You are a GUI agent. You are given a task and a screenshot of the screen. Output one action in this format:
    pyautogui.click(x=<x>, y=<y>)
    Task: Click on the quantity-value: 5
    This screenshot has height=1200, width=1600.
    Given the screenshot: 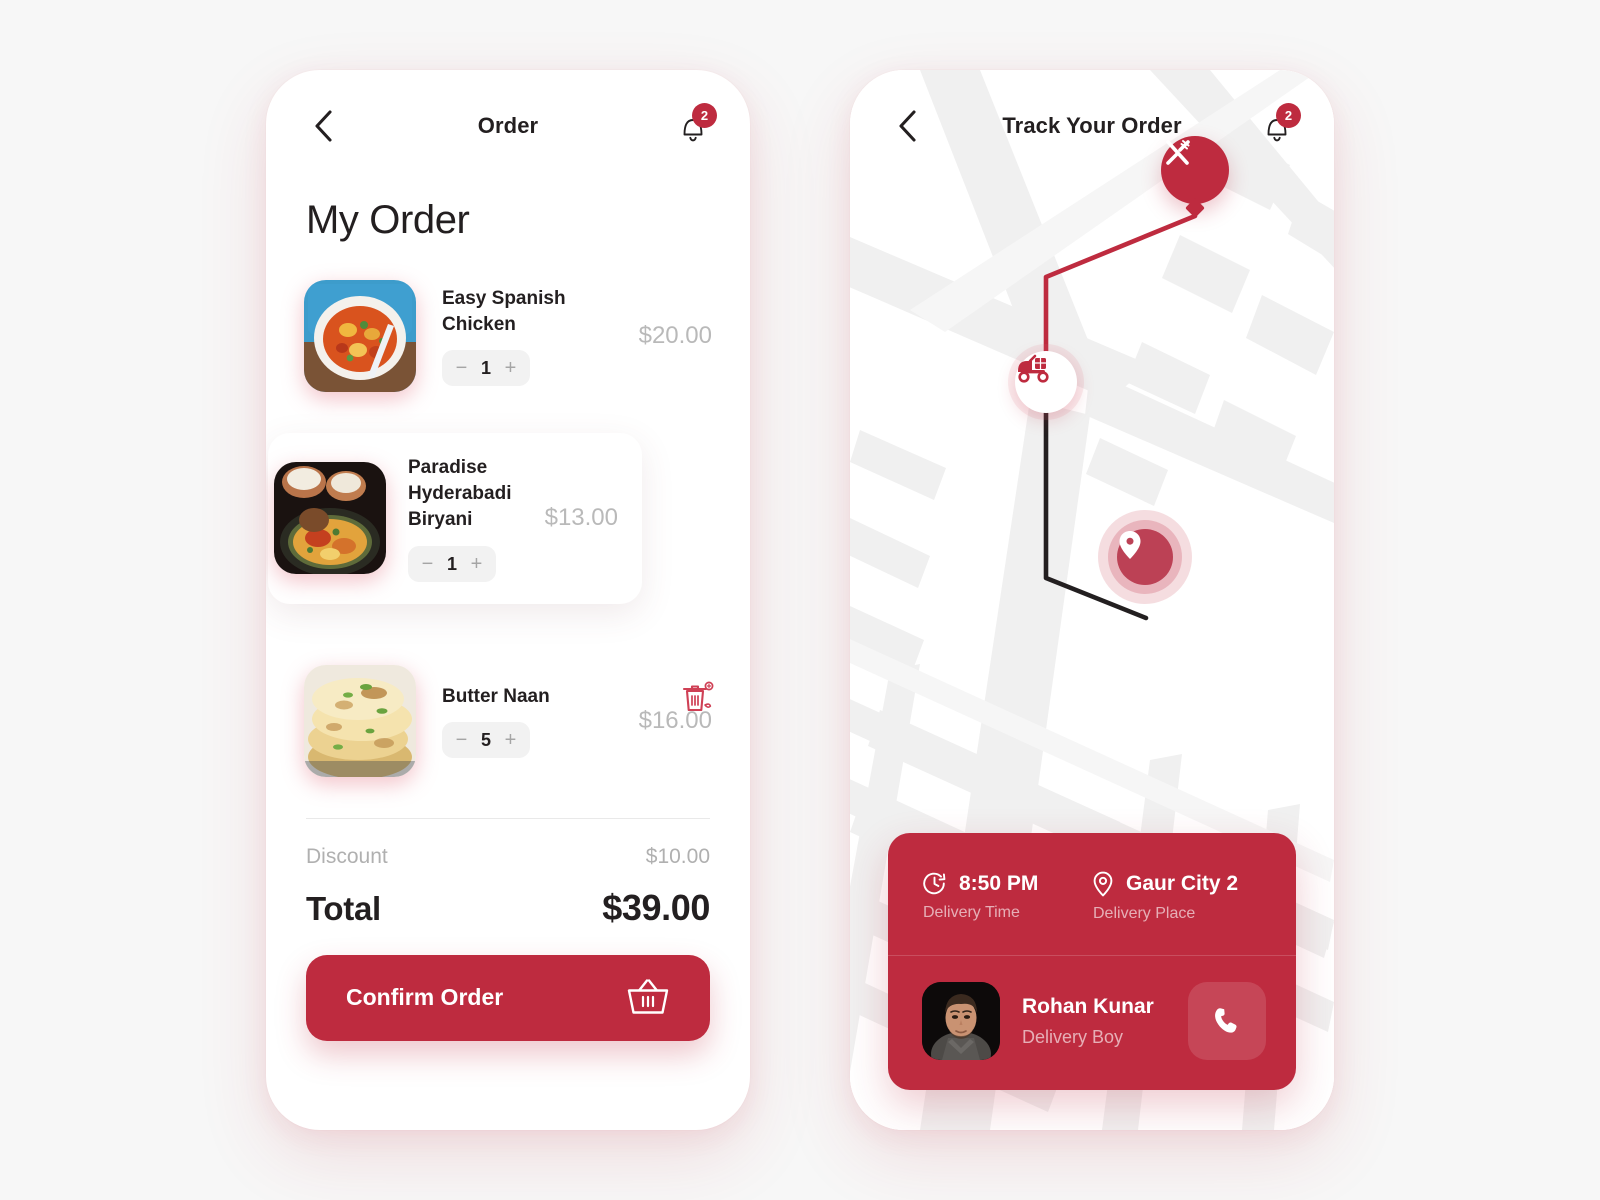 What is the action you would take?
    pyautogui.click(x=486, y=739)
    